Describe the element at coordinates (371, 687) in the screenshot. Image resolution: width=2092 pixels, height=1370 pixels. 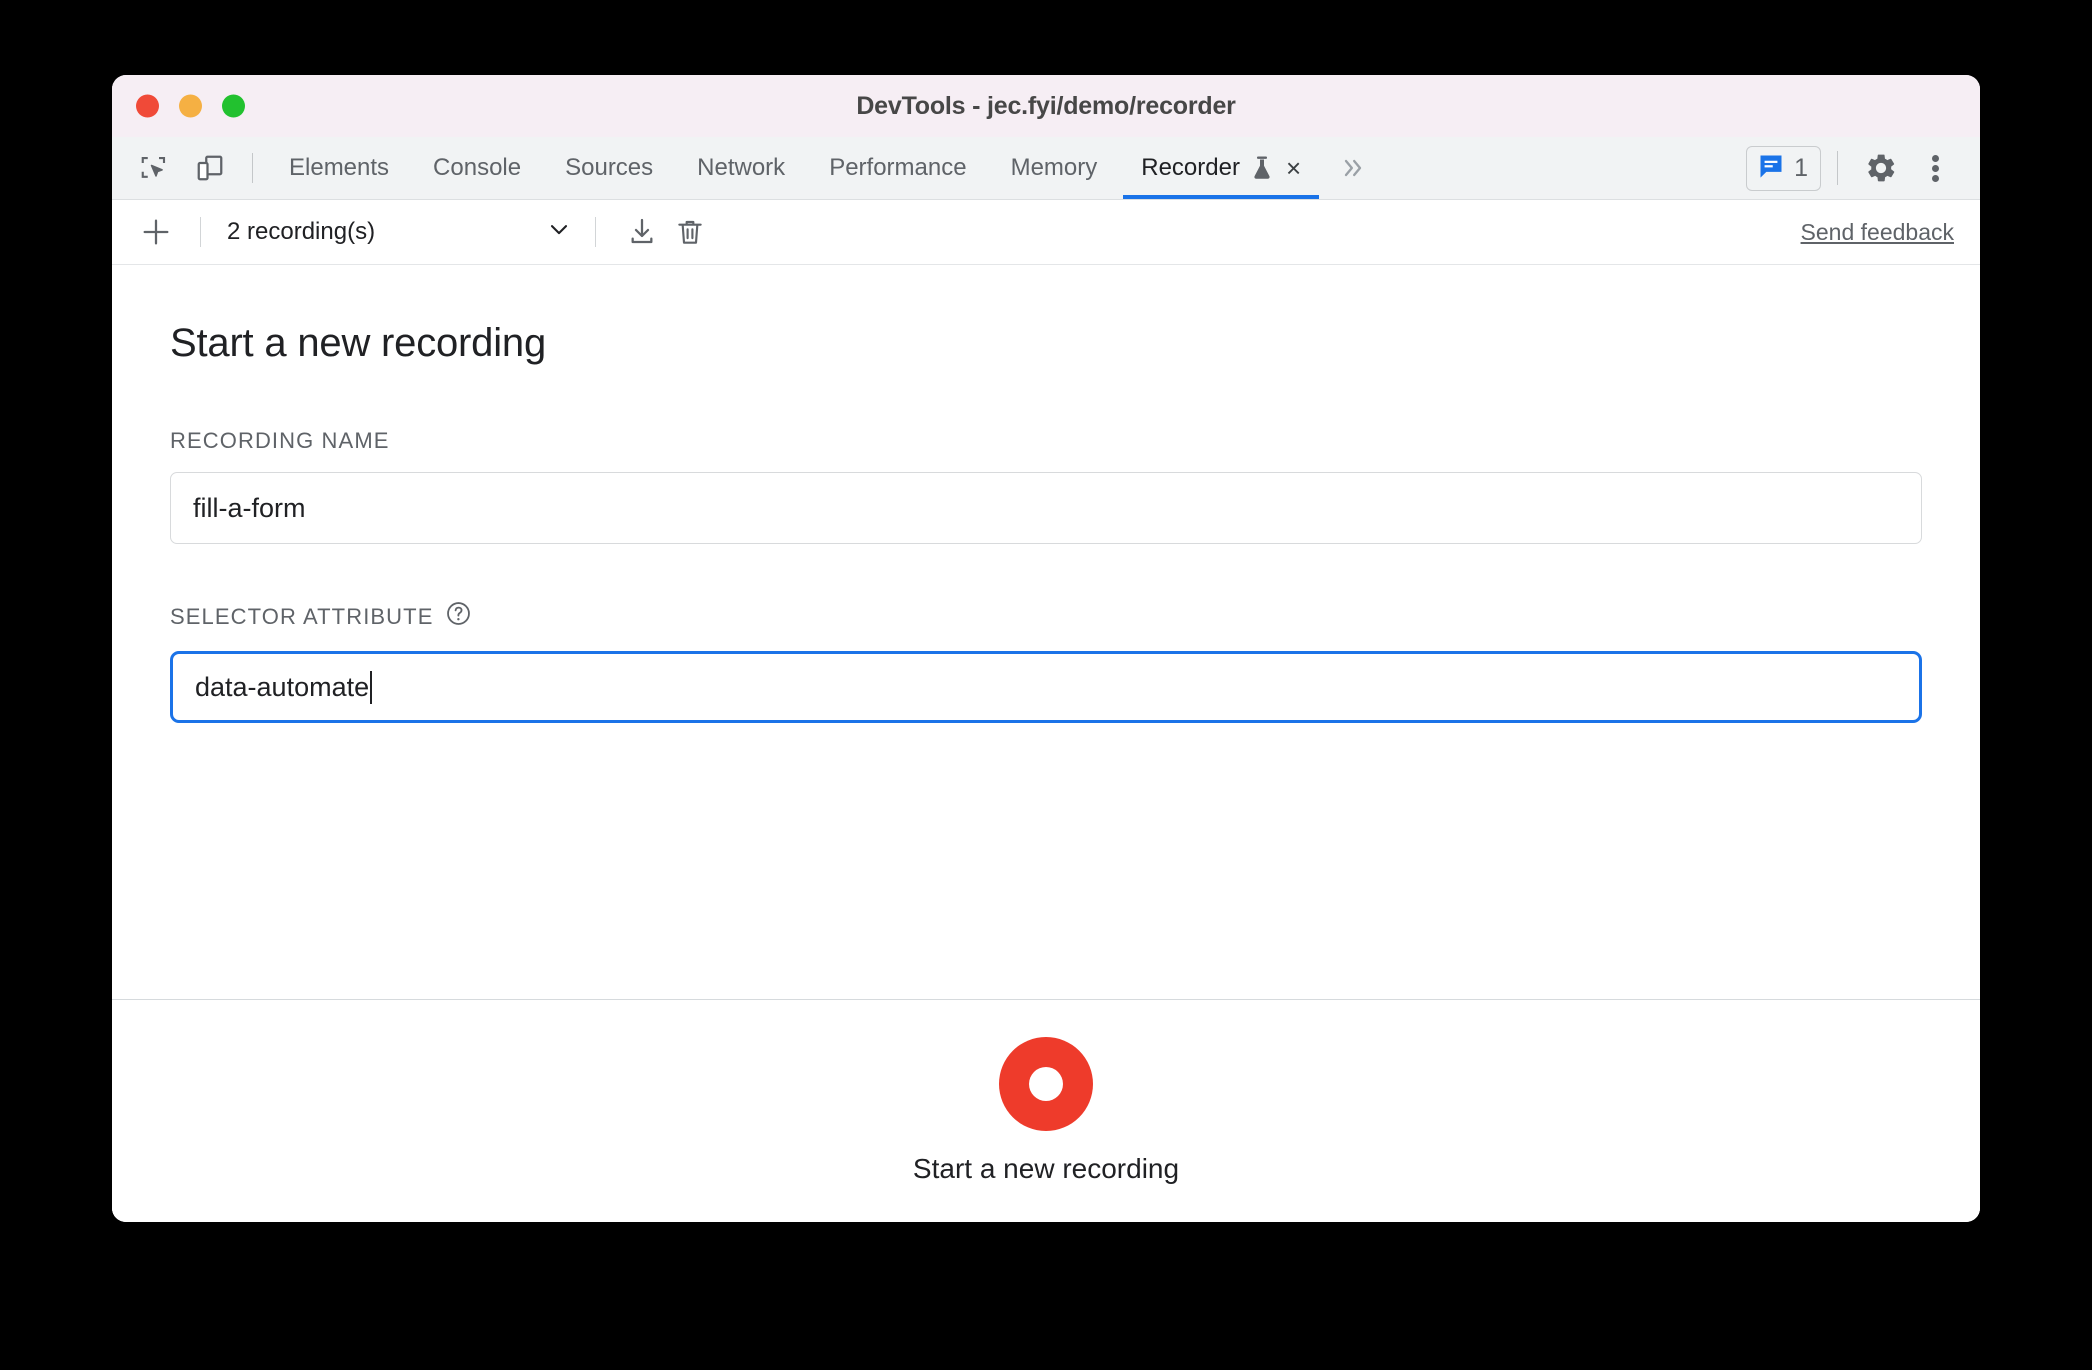
I see `text-cursor` at that location.